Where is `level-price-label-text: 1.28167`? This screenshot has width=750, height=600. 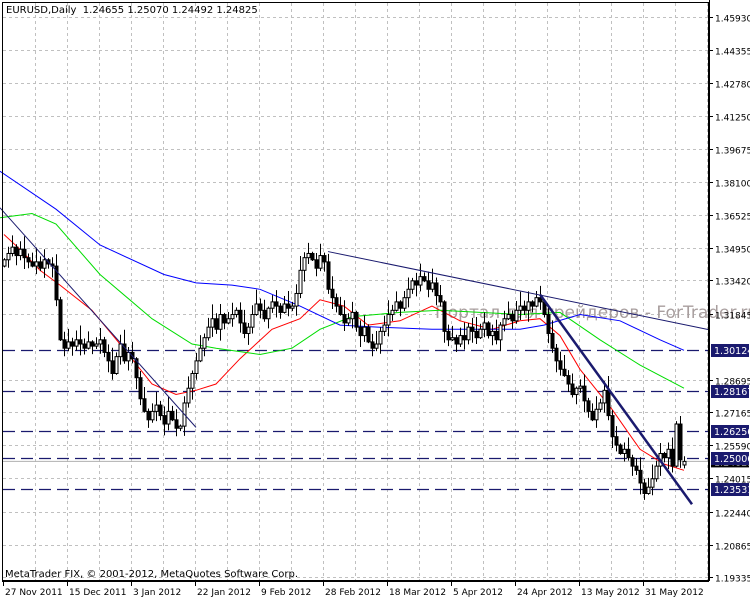
level-price-label-text: 1.28167 is located at coordinates (732, 392).